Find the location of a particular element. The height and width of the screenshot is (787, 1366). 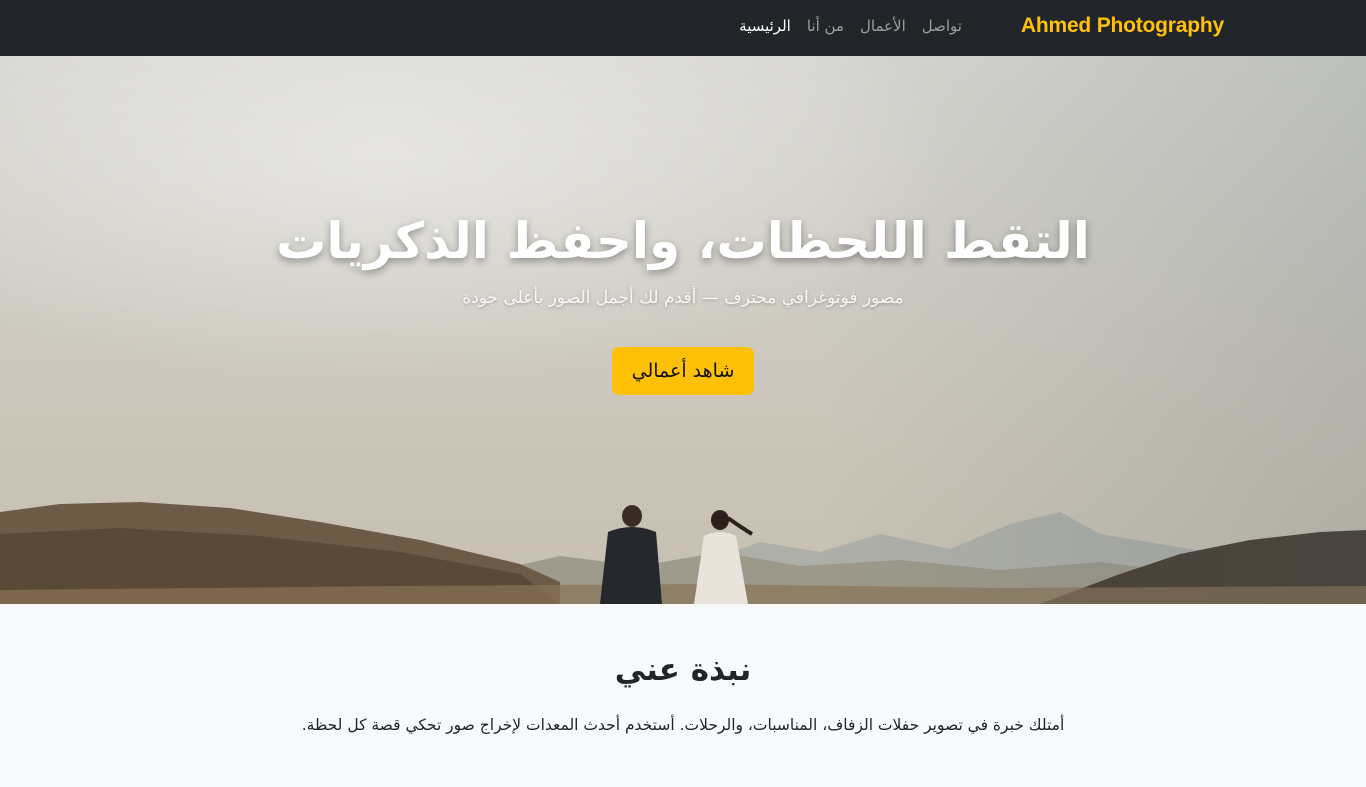

view-portfolio-button: شاهد أعمالي is located at coordinates (683, 371).